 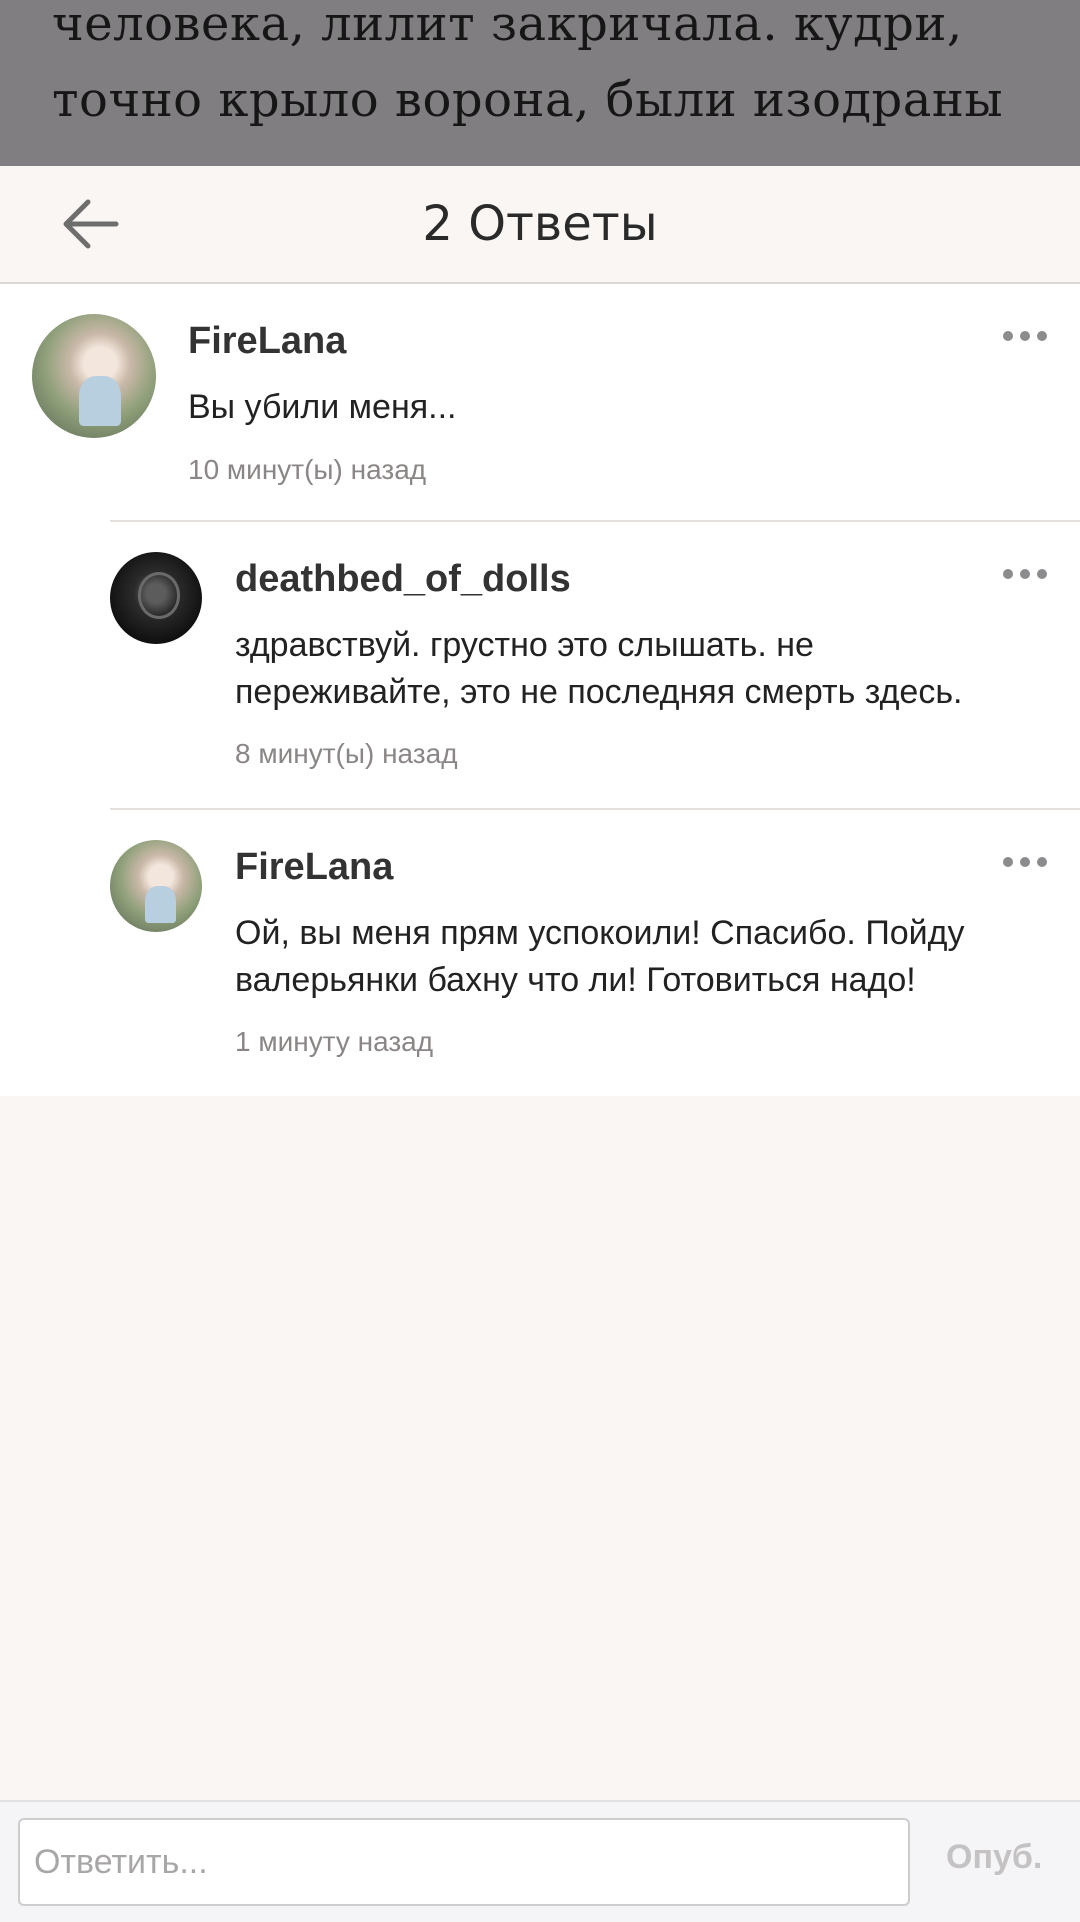 I want to click on reply-username: deathbed_of_dolls, so click(x=403, y=579).